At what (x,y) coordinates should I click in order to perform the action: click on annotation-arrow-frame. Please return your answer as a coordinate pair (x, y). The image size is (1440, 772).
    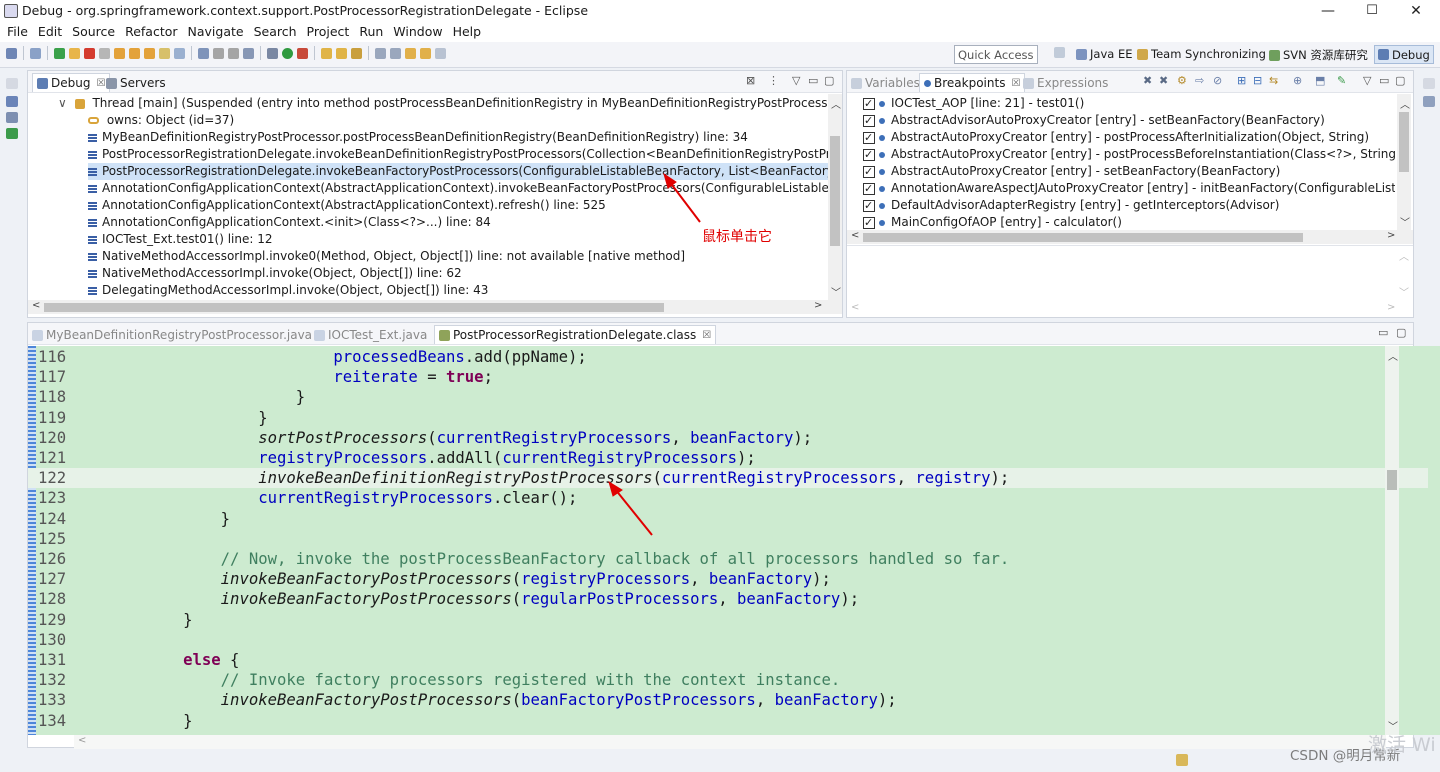
    Looking at the image, I should click on (684, 201).